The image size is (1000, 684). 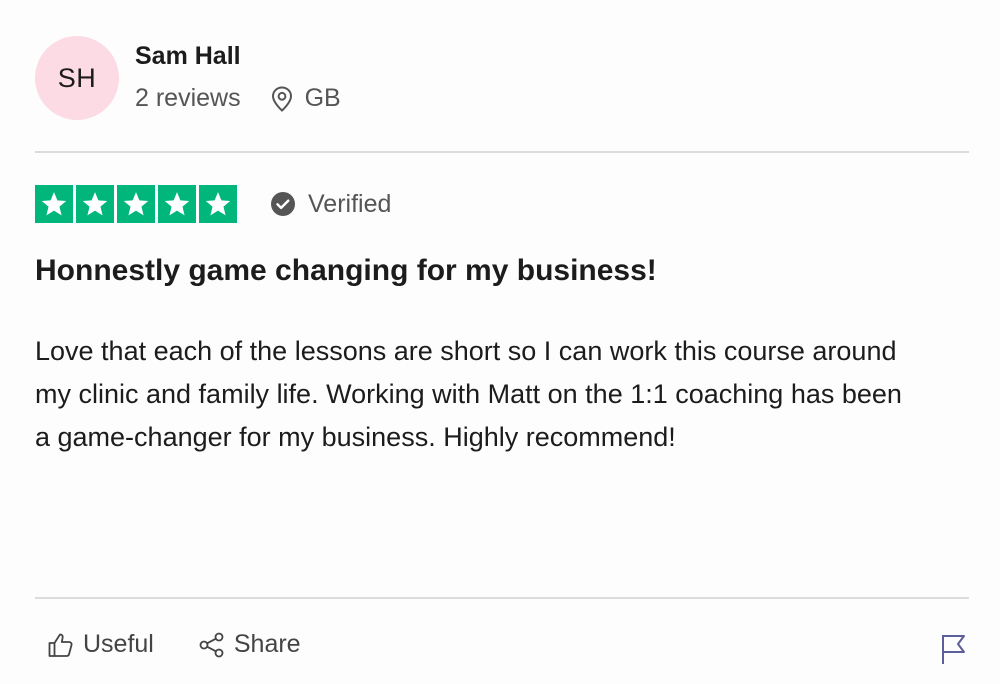 I want to click on share-label: Share, so click(x=267, y=644).